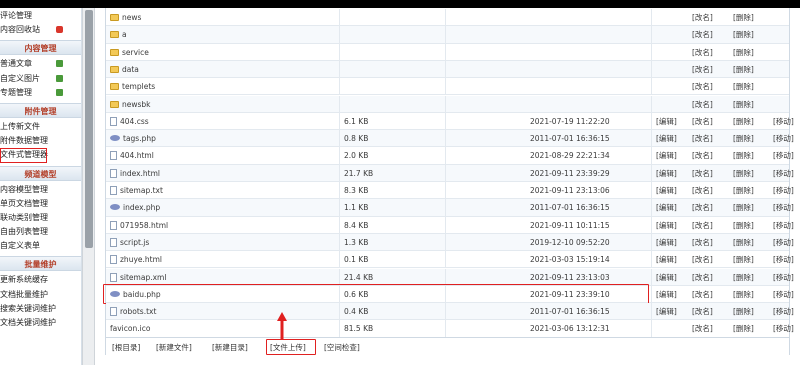  Describe the element at coordinates (40, 141) in the screenshot. I see `sidebar-item: 附件数据管理` at that location.